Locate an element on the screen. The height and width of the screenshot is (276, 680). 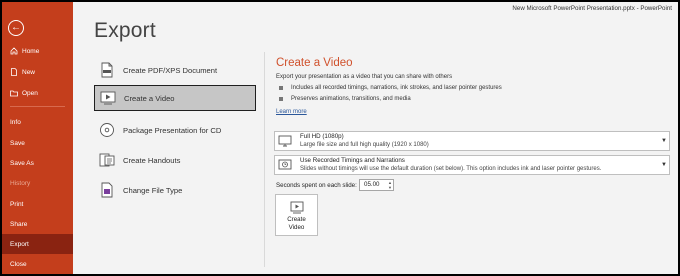
cd-icon is located at coordinates (107, 130).